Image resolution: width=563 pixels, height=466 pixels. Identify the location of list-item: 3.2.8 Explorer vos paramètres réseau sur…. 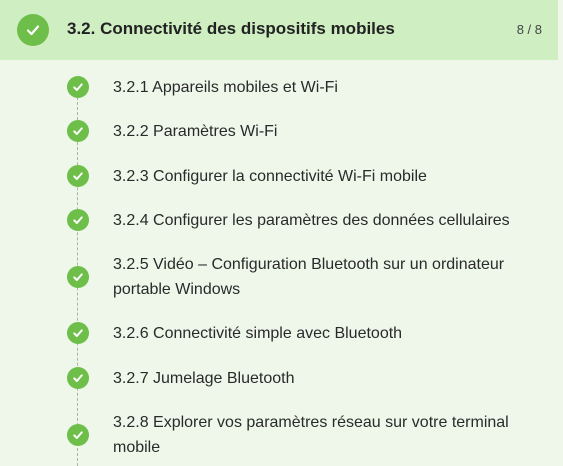
(279, 435).